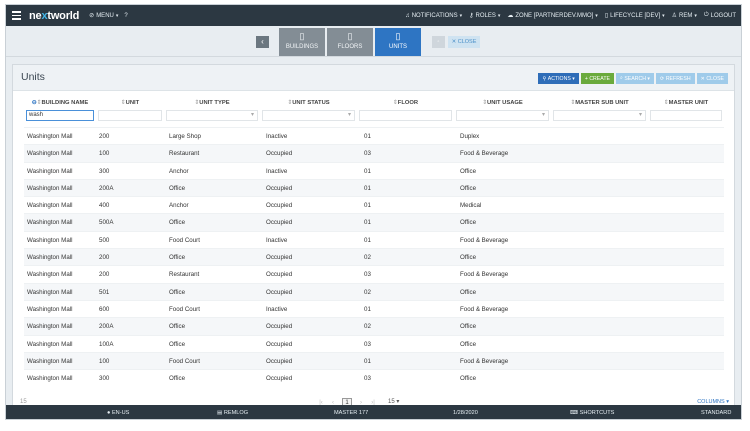  I want to click on table-cell: 100A, so click(106, 344).